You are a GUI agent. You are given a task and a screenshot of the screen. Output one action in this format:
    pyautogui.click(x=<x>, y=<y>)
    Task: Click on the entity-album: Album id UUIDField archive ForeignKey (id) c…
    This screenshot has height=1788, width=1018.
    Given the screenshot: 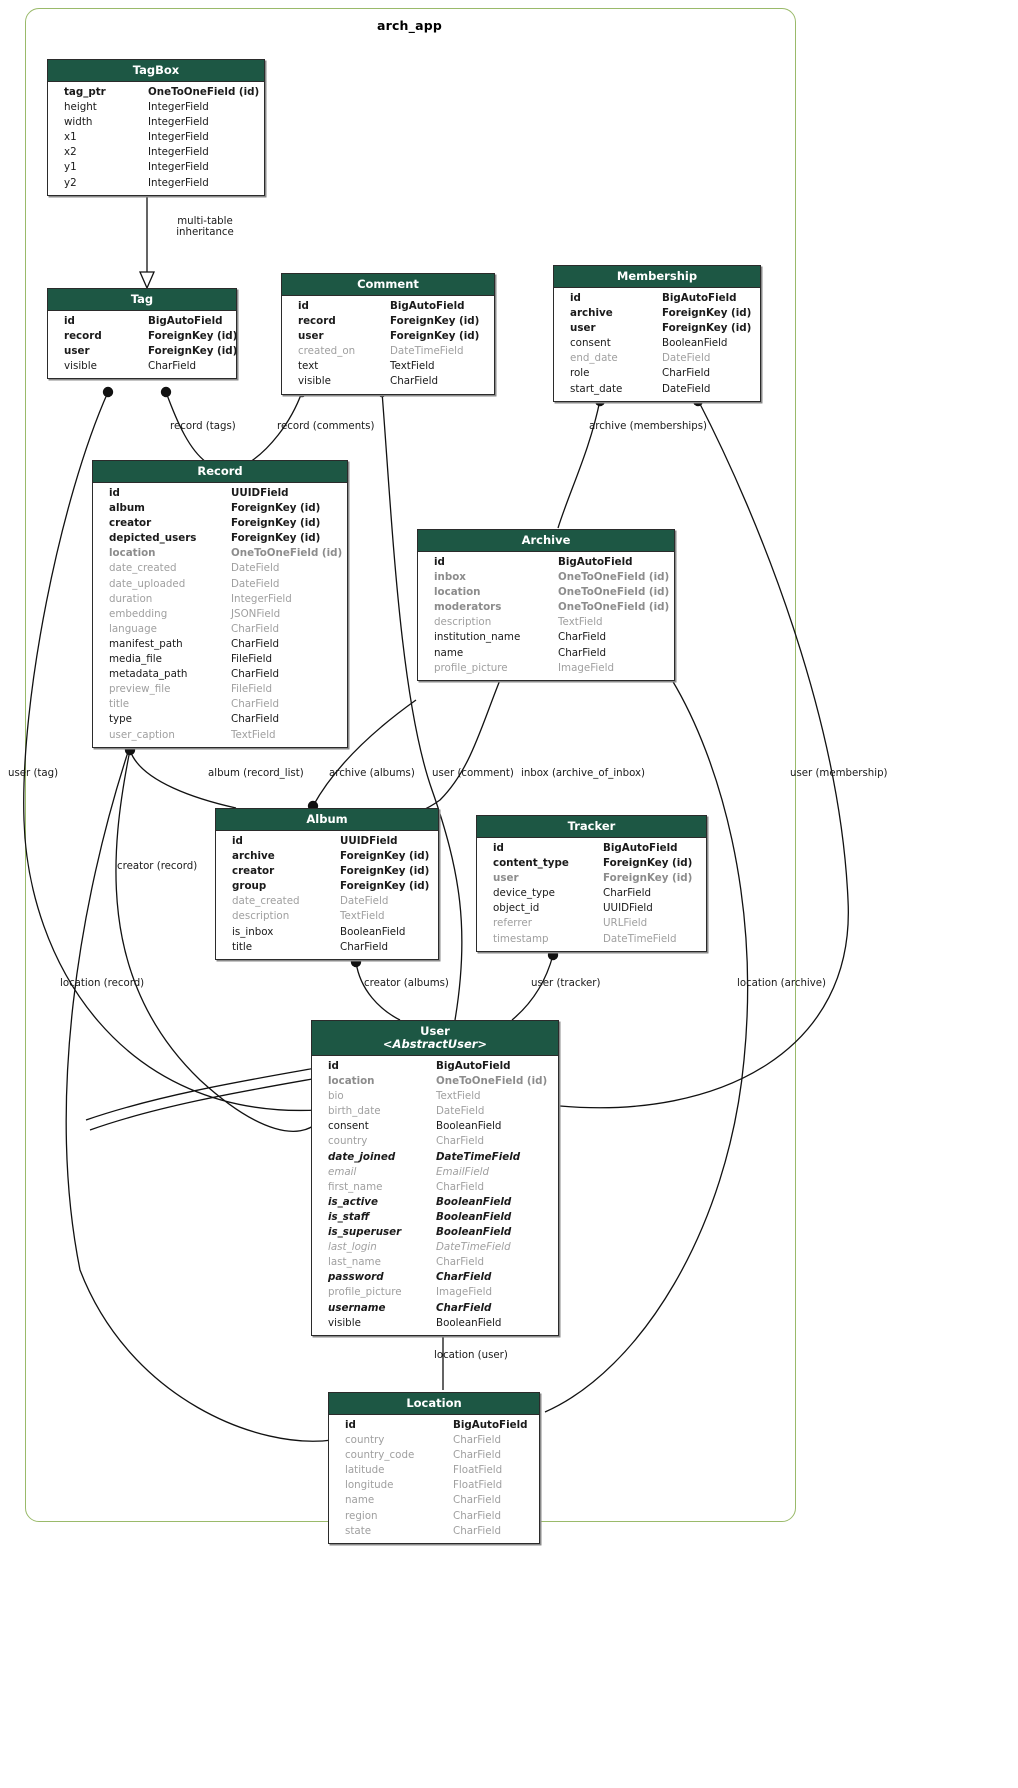 What is the action you would take?
    pyautogui.click(x=327, y=884)
    